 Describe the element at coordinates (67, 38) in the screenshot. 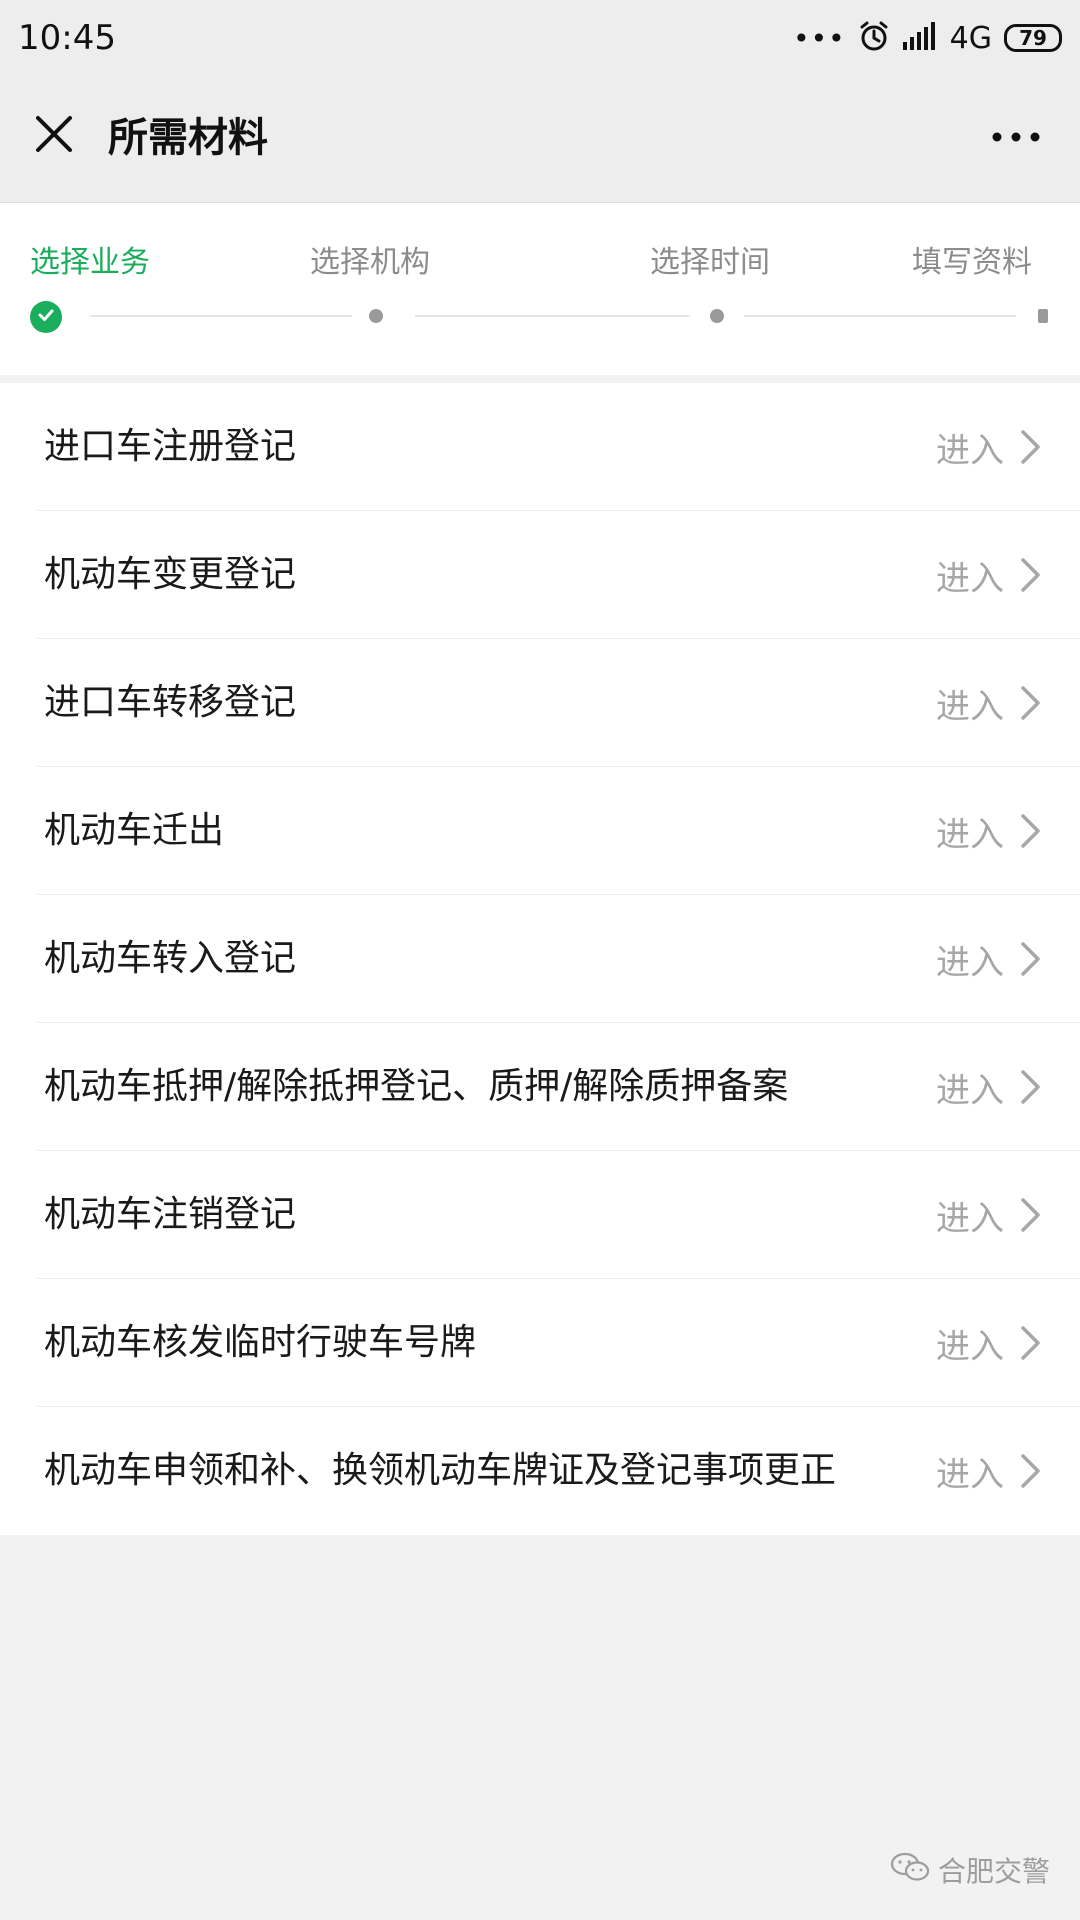

I see `status-time: 10:45` at that location.